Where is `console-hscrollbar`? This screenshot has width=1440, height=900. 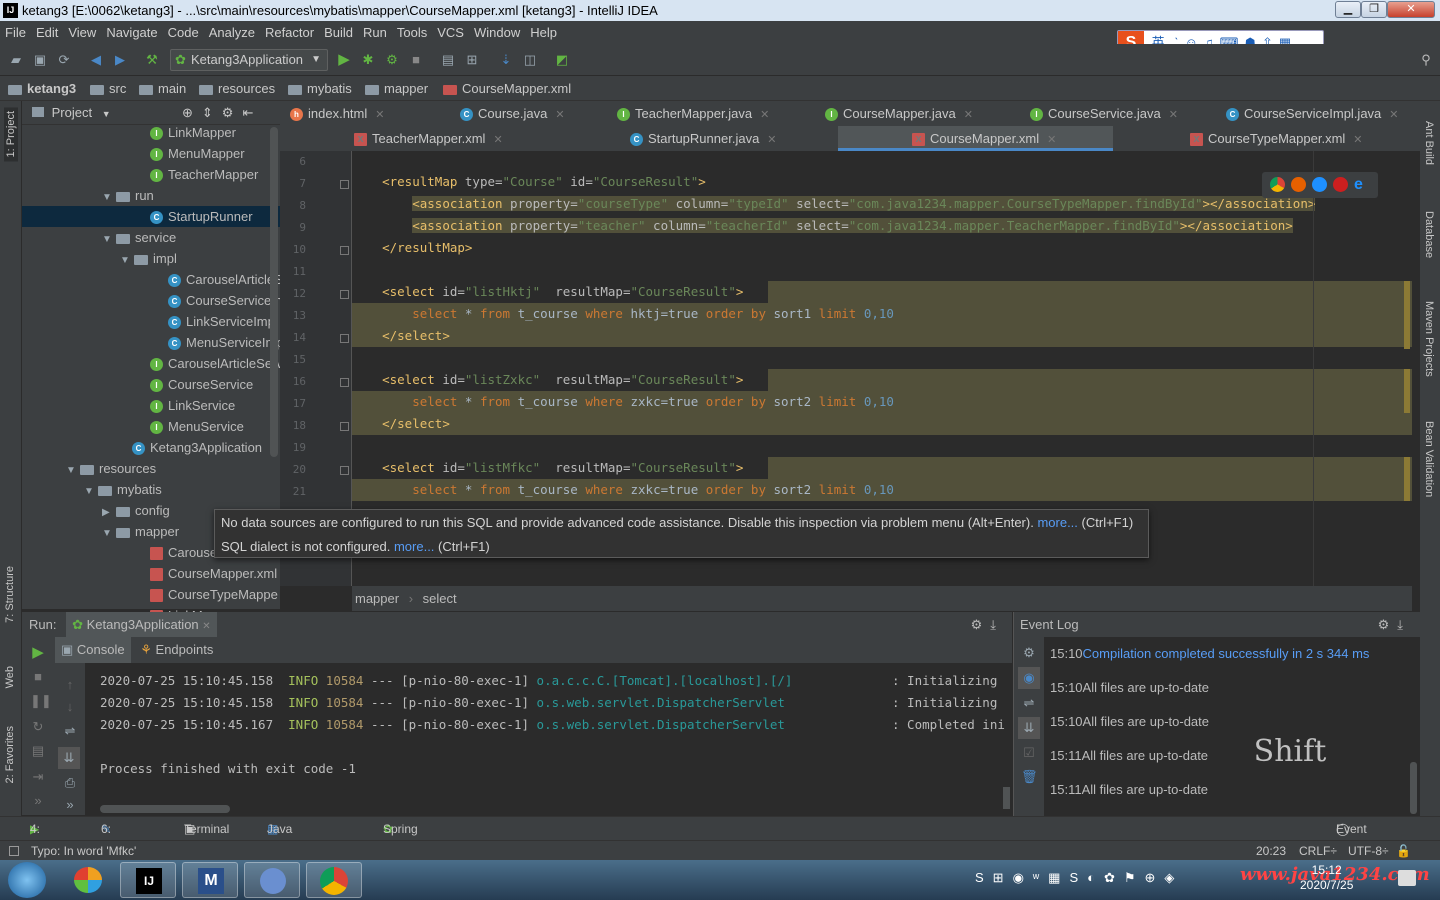 console-hscrollbar is located at coordinates (165, 809).